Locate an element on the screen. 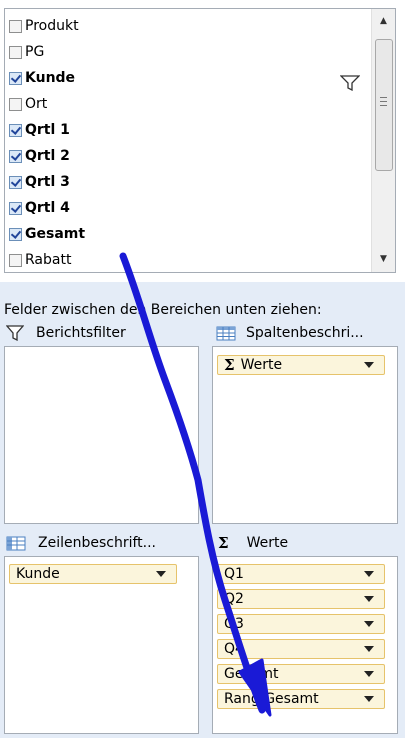  report-filter-label: Berichtsfilter is located at coordinates (81, 333).